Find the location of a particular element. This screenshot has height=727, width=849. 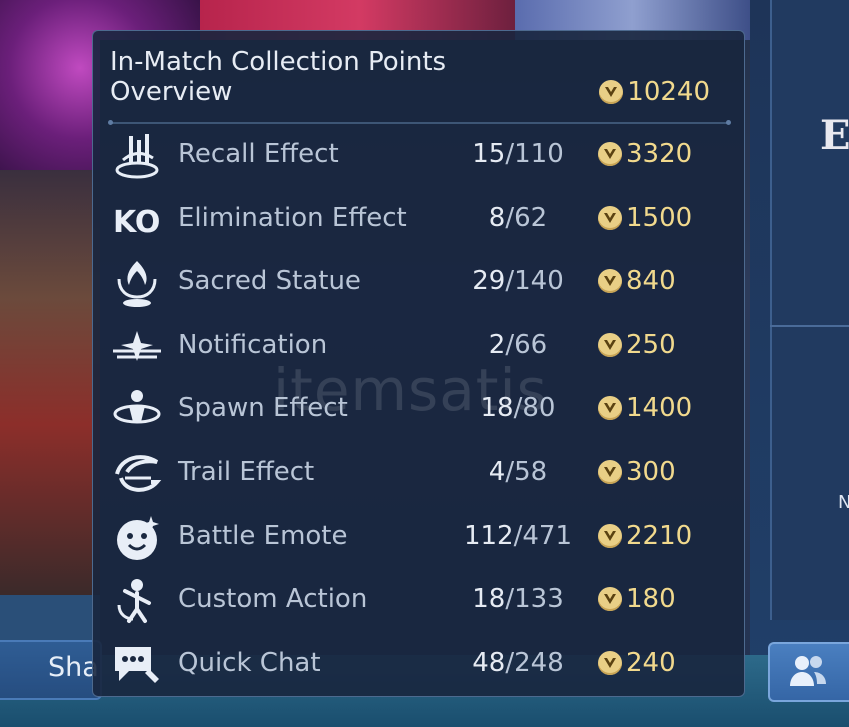

quick-chat-icon is located at coordinates (137, 665).